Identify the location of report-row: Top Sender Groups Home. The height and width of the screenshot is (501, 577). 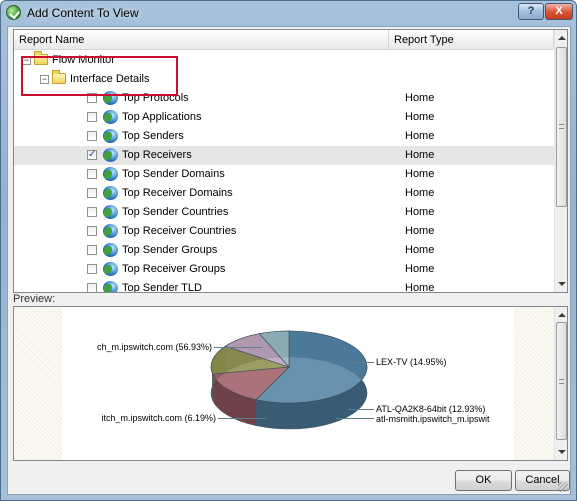
(284, 250).